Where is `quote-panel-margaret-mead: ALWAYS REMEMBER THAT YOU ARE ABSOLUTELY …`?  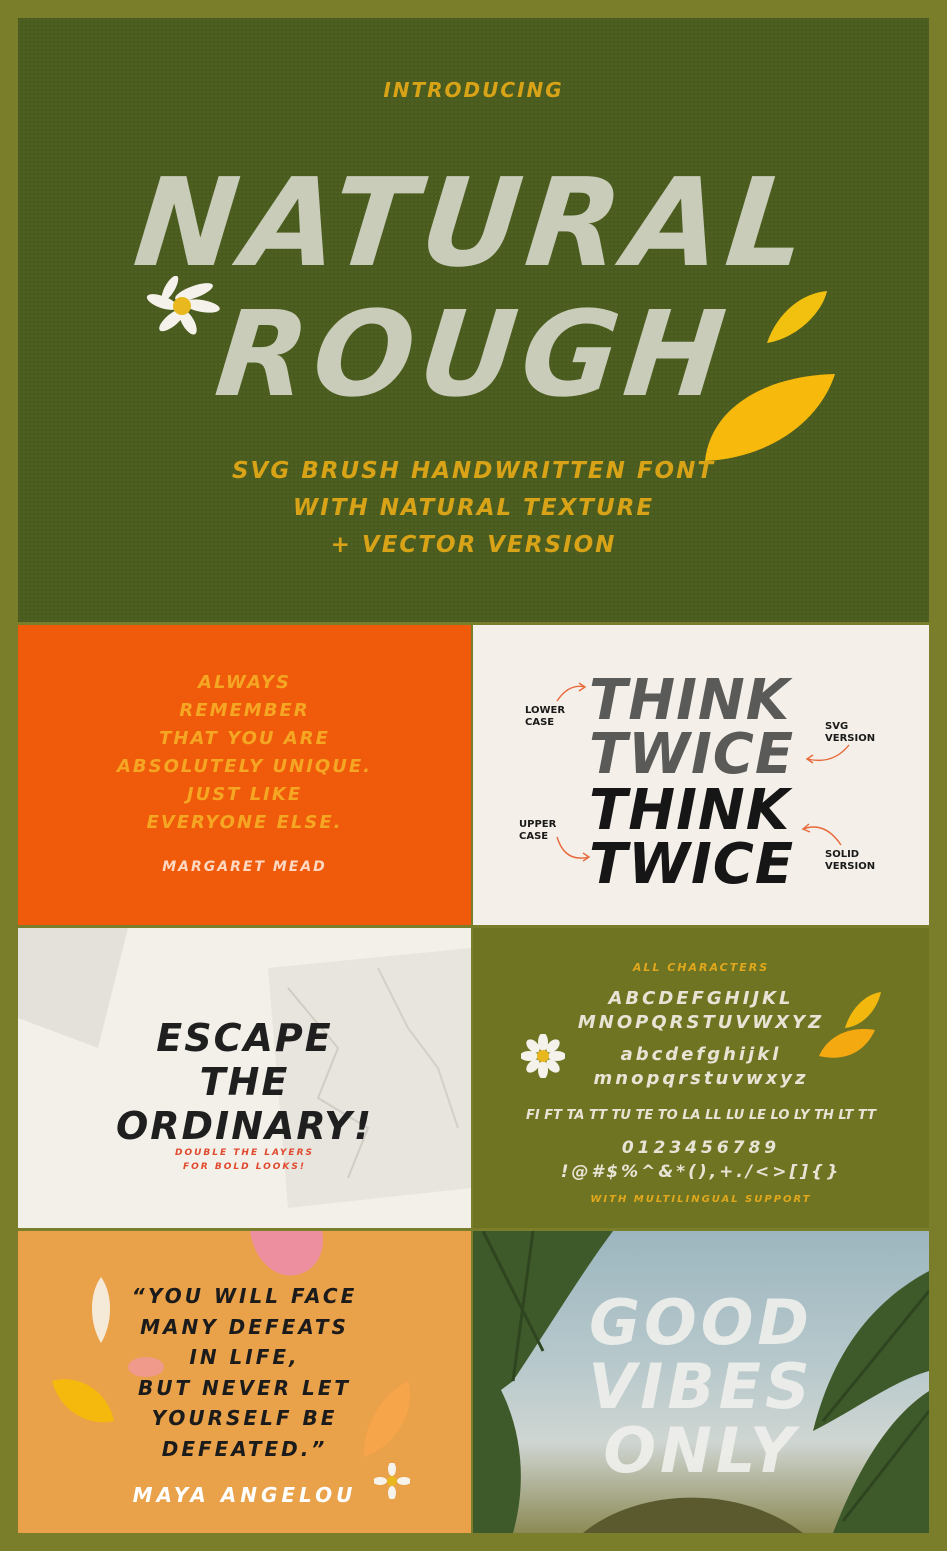 quote-panel-margaret-mead: ALWAYS REMEMBER THAT YOU ARE ABSOLUTELY … is located at coordinates (244, 775).